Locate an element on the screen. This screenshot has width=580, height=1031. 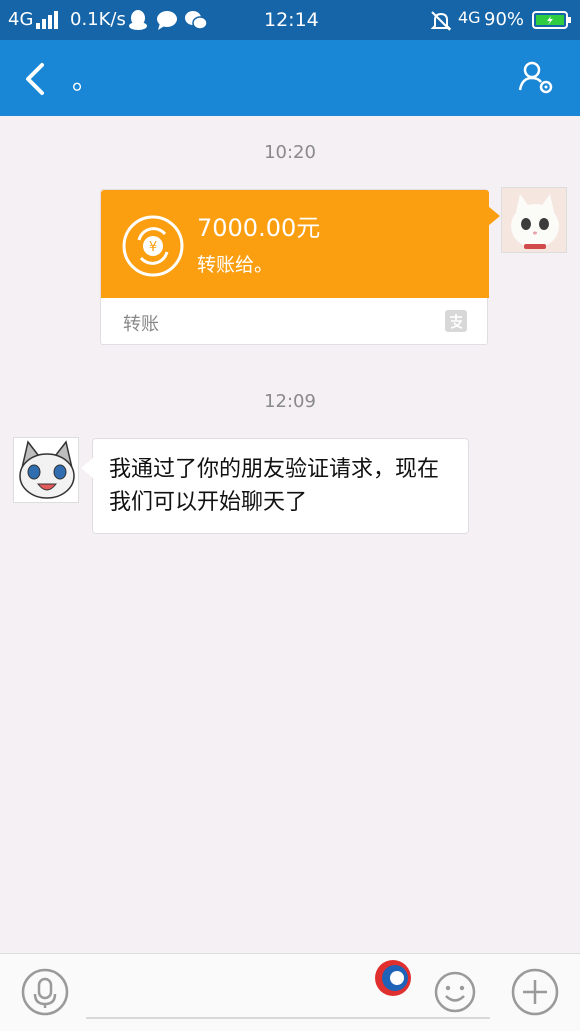
input-bar is located at coordinates (290, 992).